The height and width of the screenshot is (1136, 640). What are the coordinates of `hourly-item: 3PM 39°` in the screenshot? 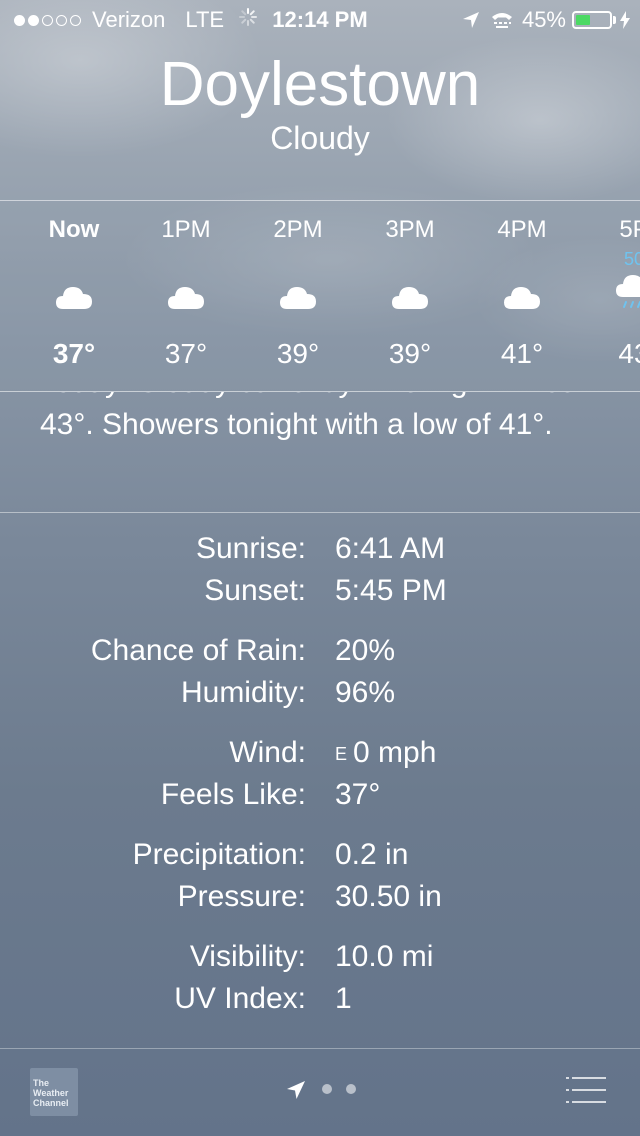 It's located at (410, 296).